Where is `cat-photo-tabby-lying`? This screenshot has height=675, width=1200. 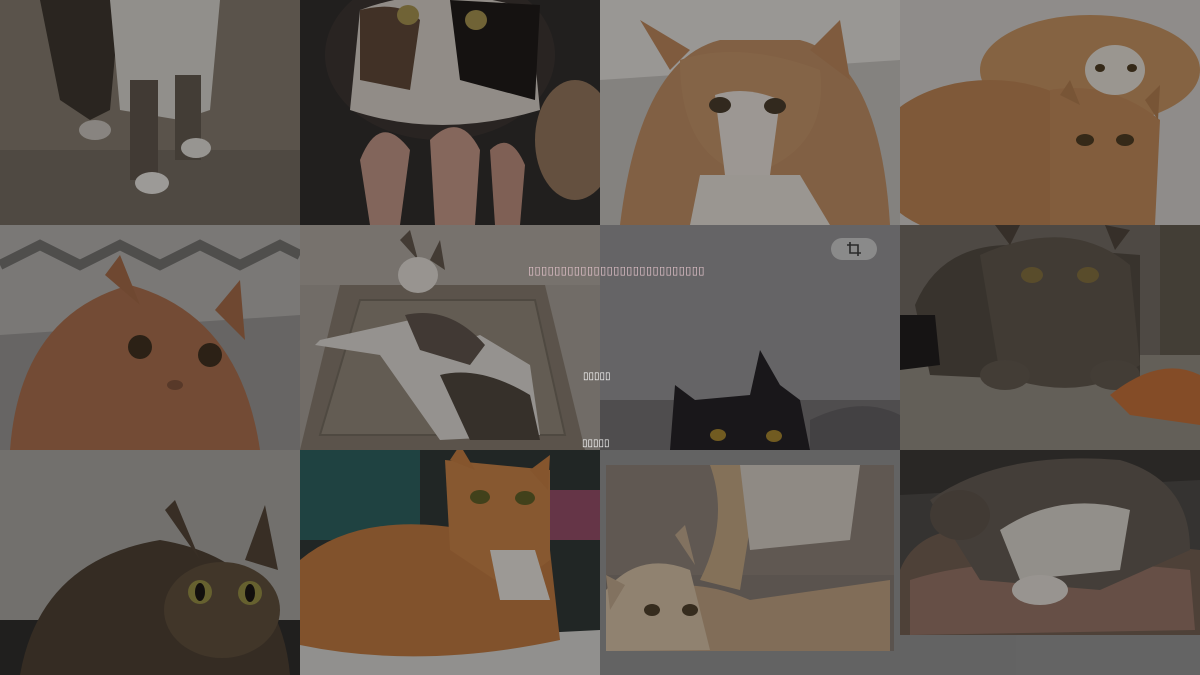
cat-photo-tabby-lying is located at coordinates (1050, 337).